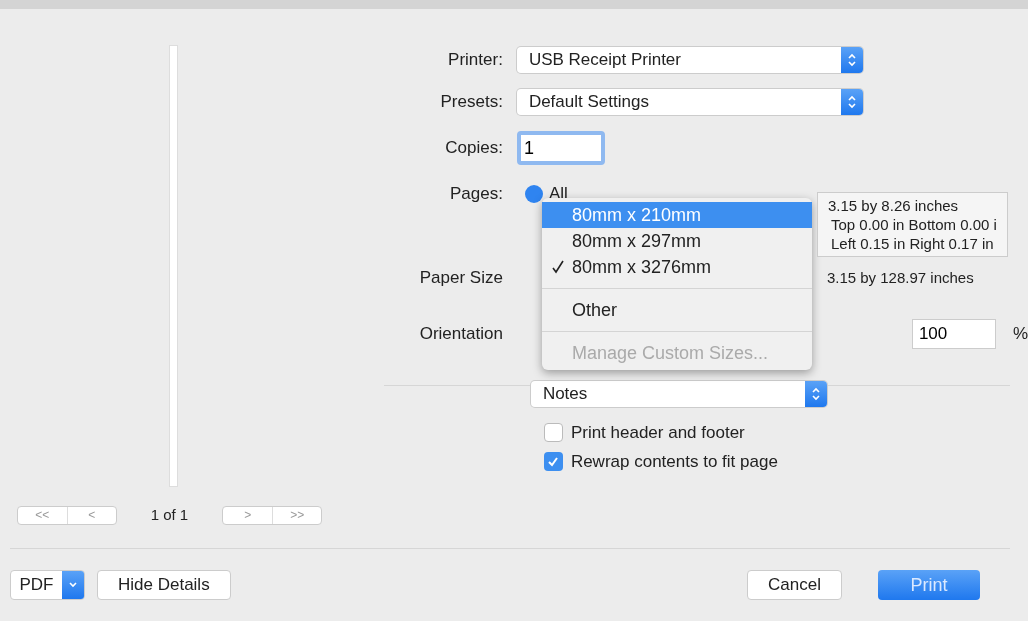  Describe the element at coordinates (461, 334) in the screenshot. I see `field-label: Orientation` at that location.